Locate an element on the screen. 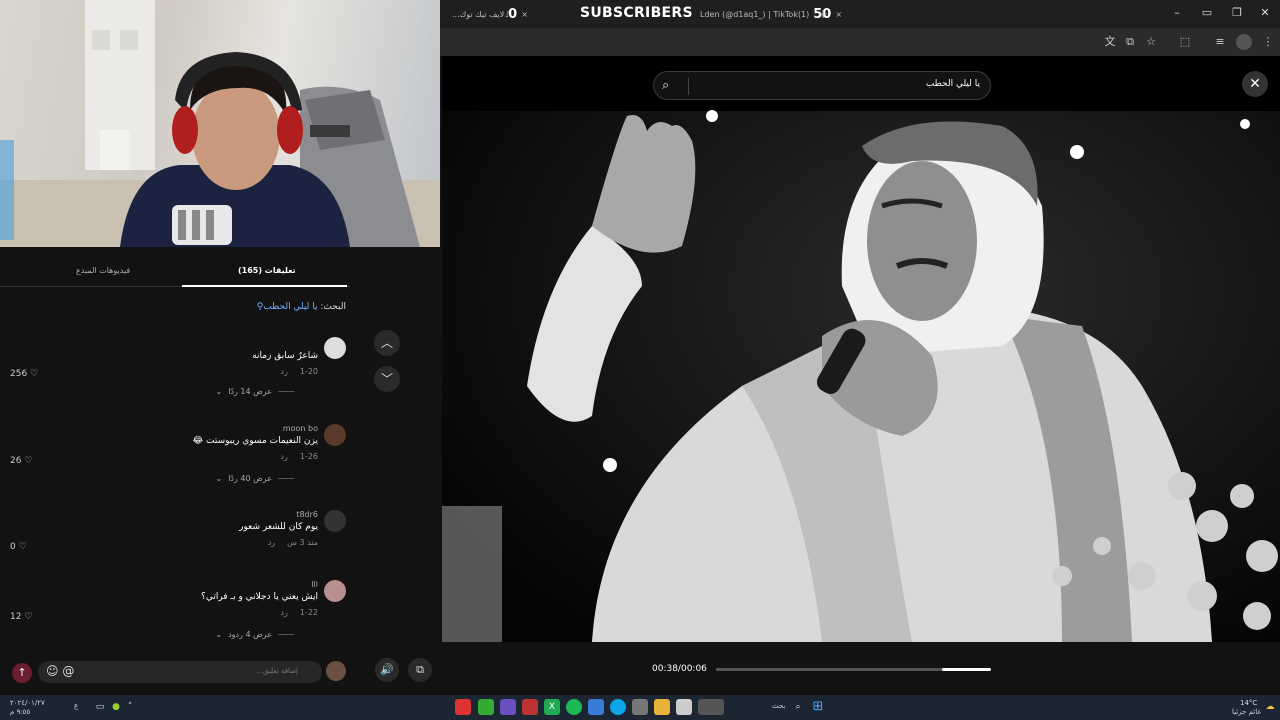 This screenshot has width=1280, height=720. profile-avatar is located at coordinates (1244, 42).